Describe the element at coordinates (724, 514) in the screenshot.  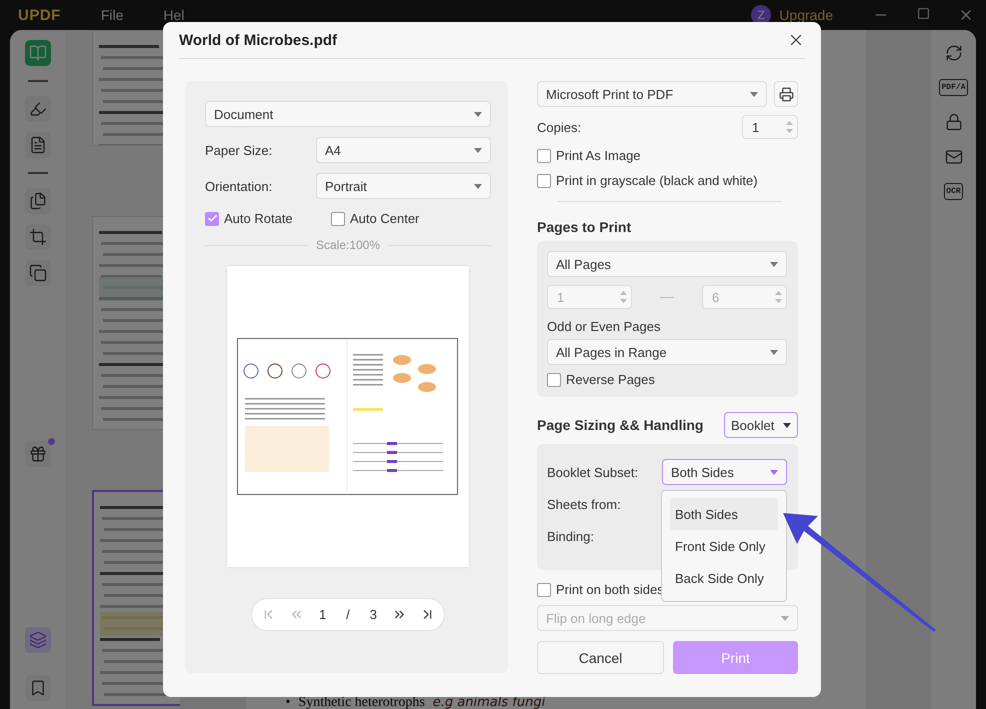
I see `menu-option: Both Sides` at that location.